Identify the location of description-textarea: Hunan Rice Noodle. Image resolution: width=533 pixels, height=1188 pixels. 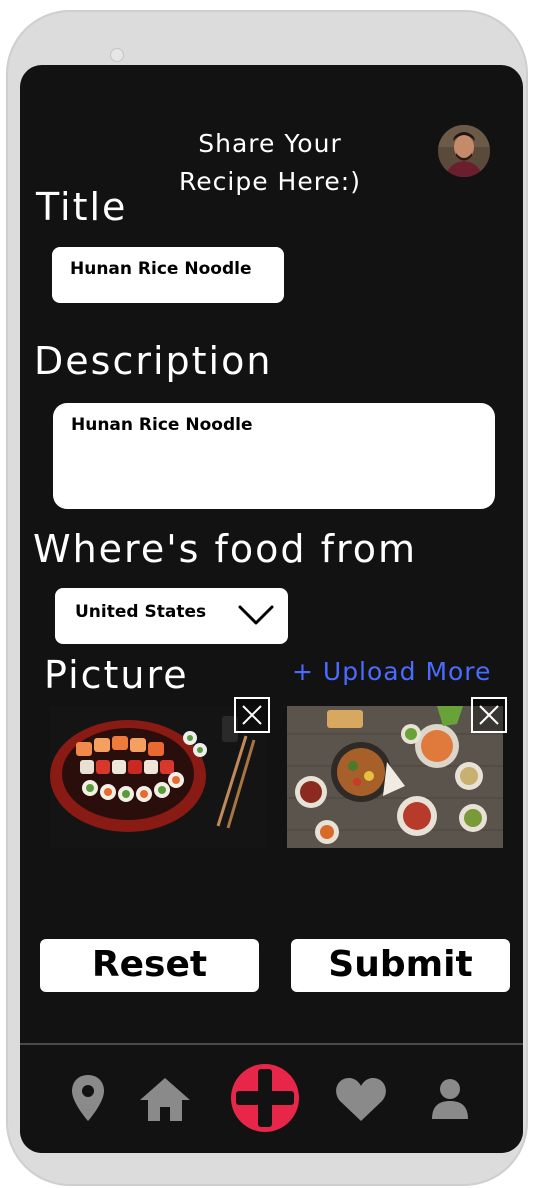
(274, 456).